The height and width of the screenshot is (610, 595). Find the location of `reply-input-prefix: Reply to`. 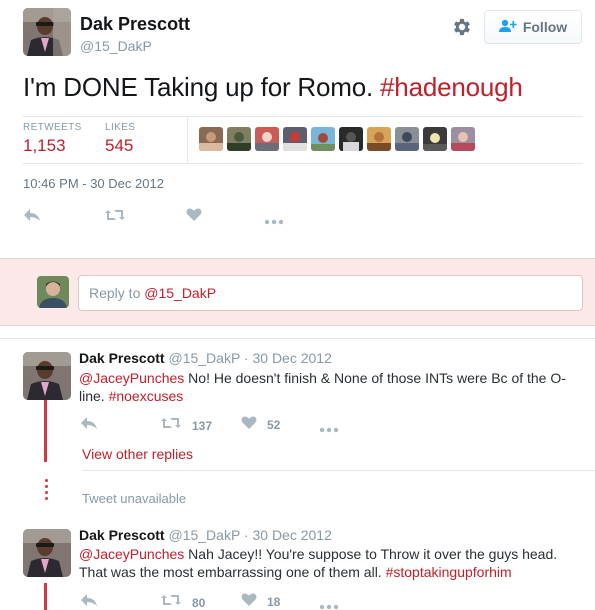

reply-input-prefix: Reply to is located at coordinates (117, 293).